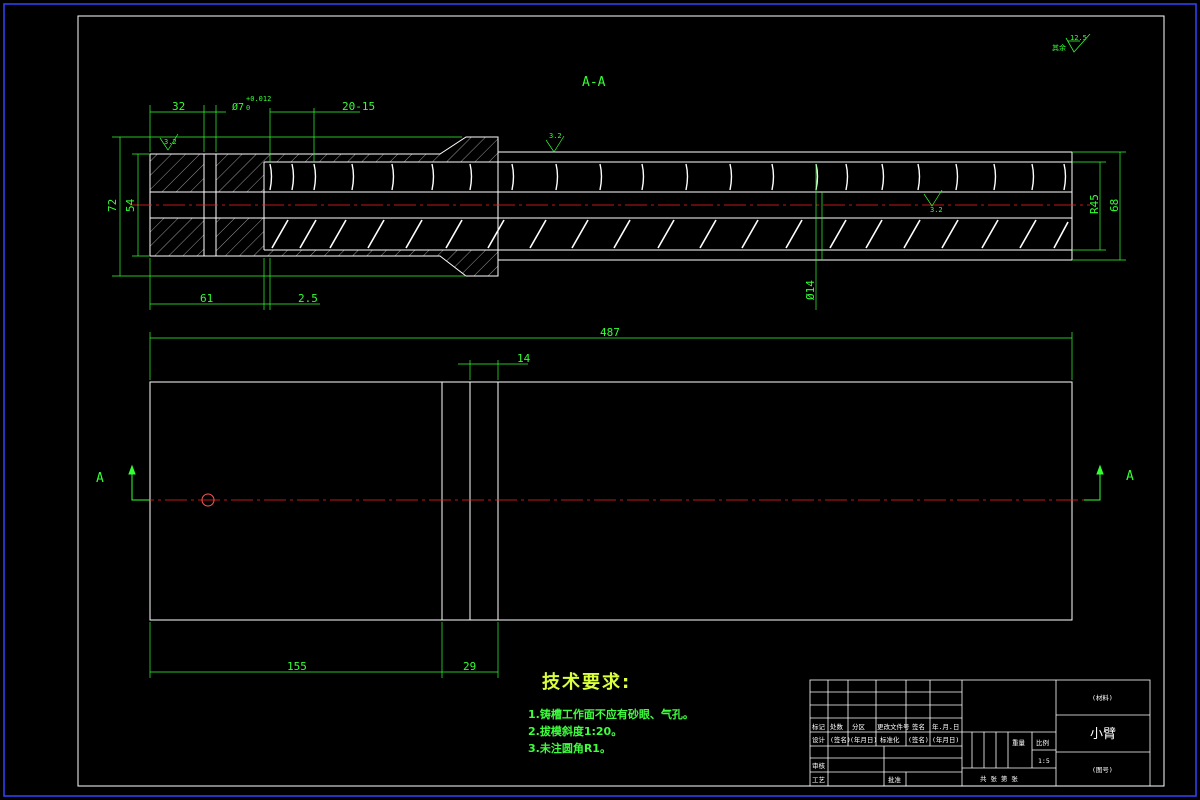 The height and width of the screenshot is (800, 1200). Describe the element at coordinates (297, 666) in the screenshot. I see `dim-155: 155` at that location.